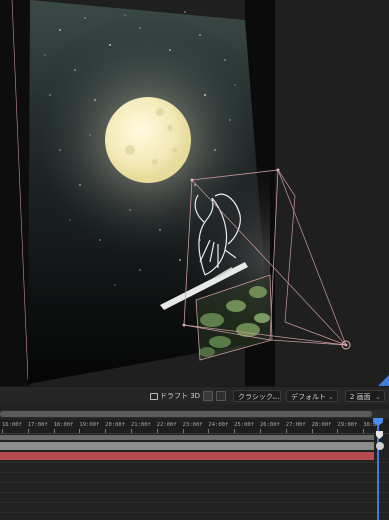  I want to click on ruler-tick-label: 21:00f, so click(141, 425).